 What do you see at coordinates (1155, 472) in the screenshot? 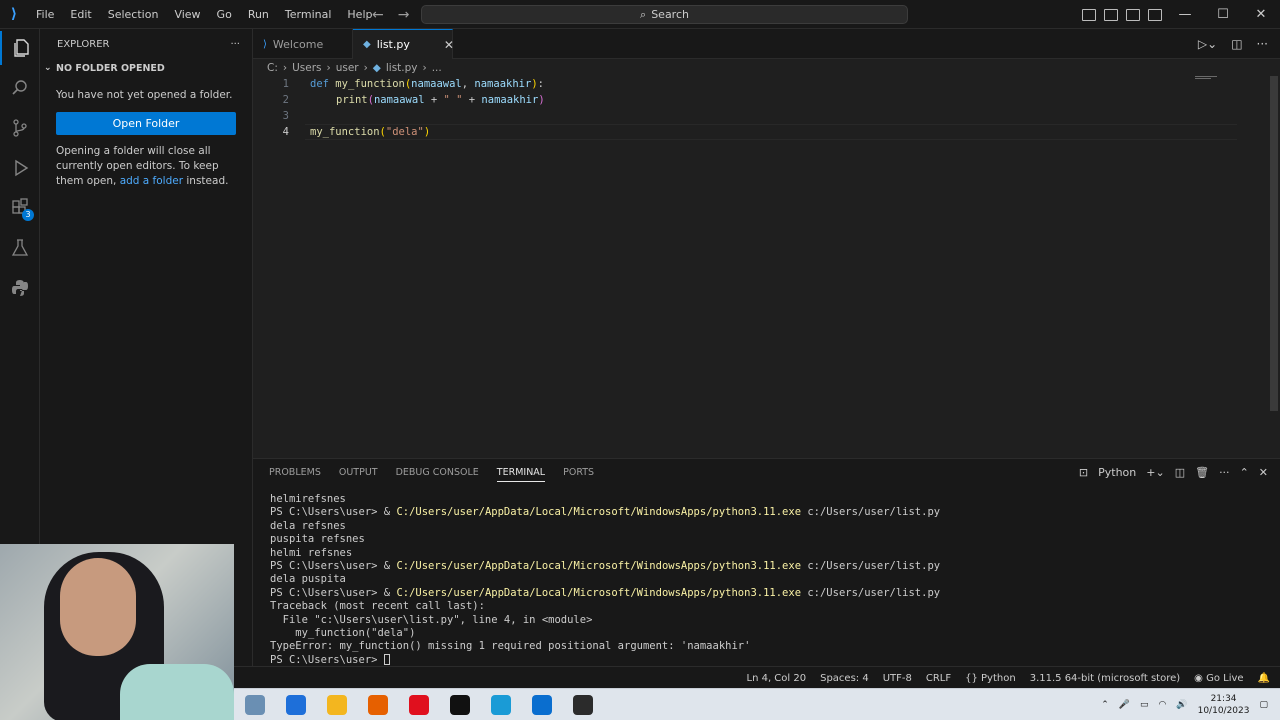
I see `new-terminal-icon: +⌄` at bounding box center [1155, 472].